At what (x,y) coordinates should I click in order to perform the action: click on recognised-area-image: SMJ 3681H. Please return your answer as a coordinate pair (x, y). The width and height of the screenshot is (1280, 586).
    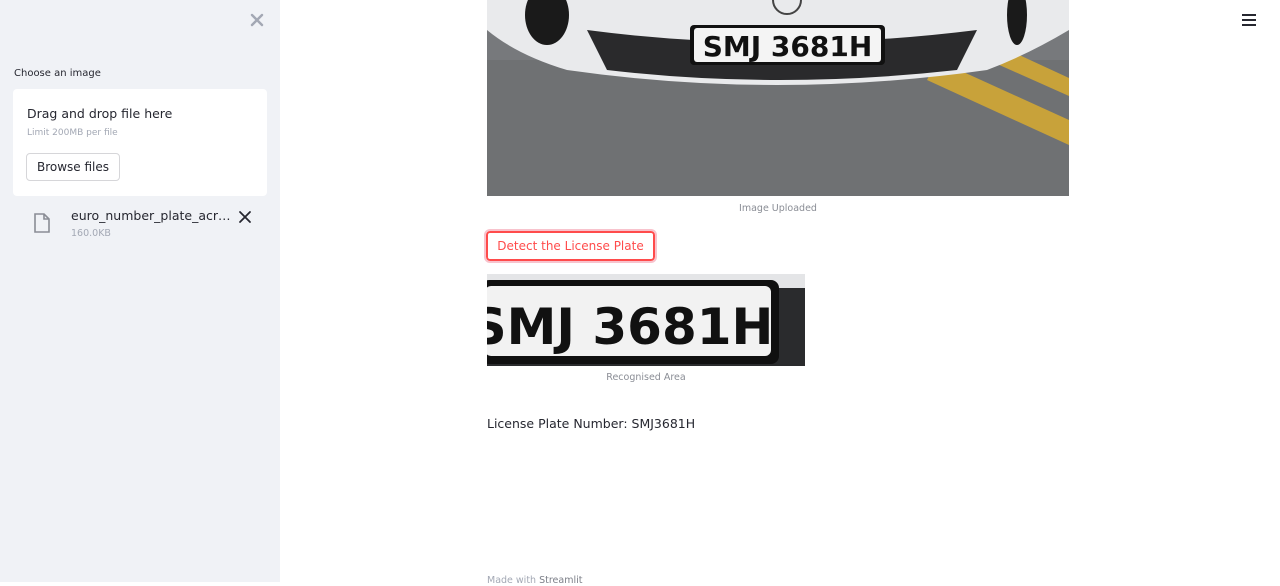
    Looking at the image, I should click on (646, 320).